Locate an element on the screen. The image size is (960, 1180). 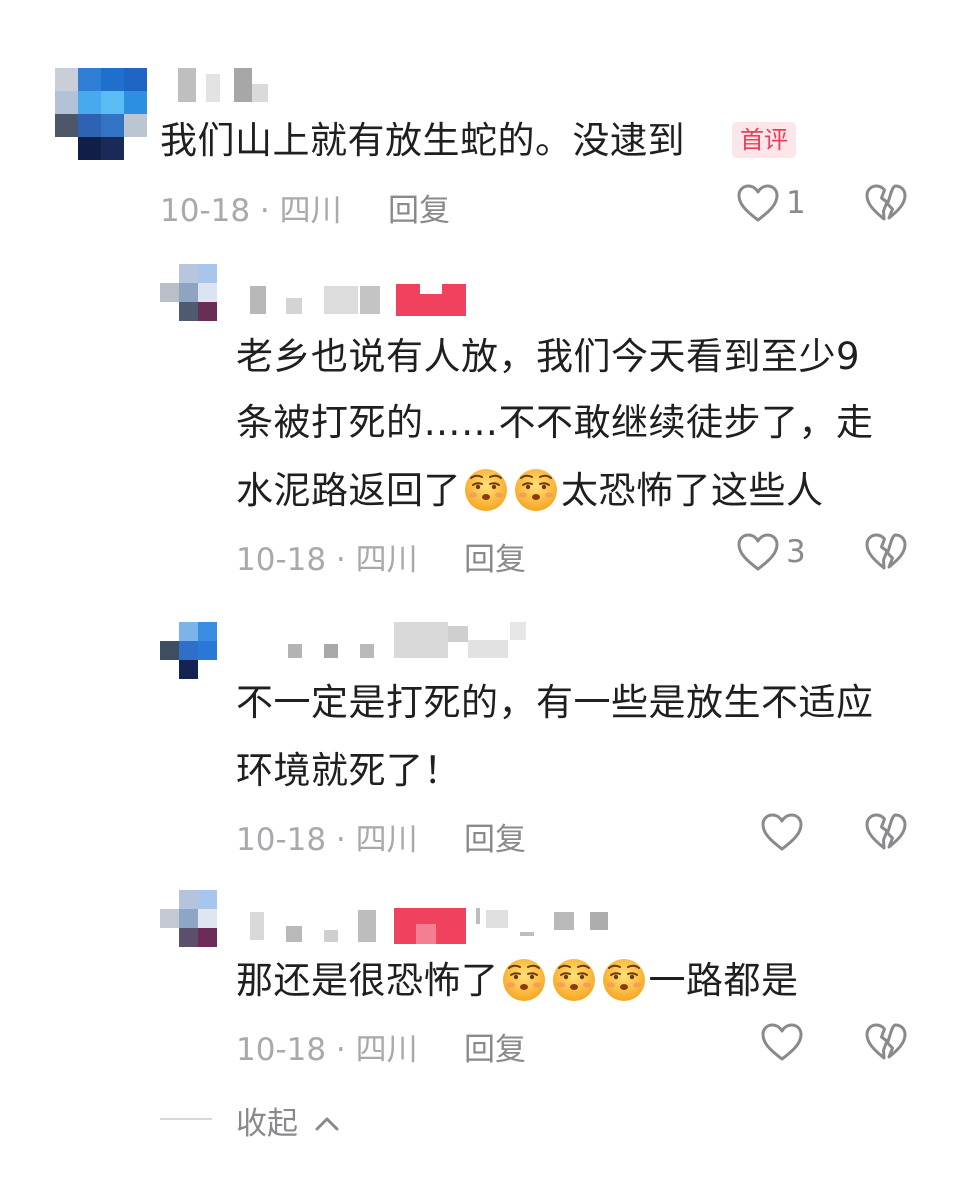
like-count: 3 is located at coordinates (796, 552).